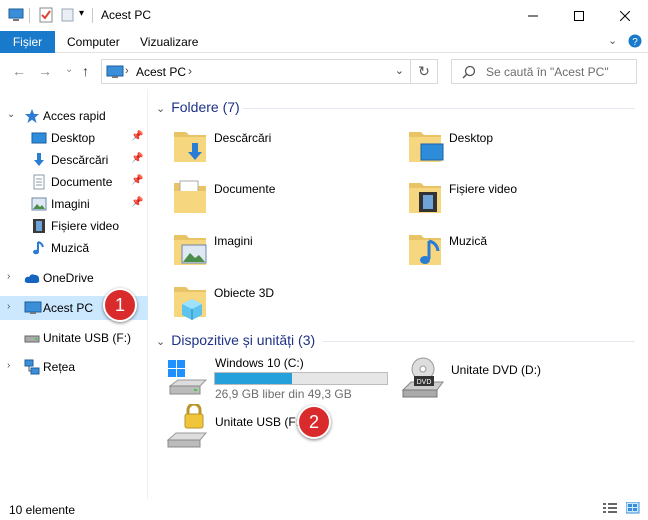  Describe the element at coordinates (27, 42) in the screenshot. I see `tab-file: Fișier` at that location.